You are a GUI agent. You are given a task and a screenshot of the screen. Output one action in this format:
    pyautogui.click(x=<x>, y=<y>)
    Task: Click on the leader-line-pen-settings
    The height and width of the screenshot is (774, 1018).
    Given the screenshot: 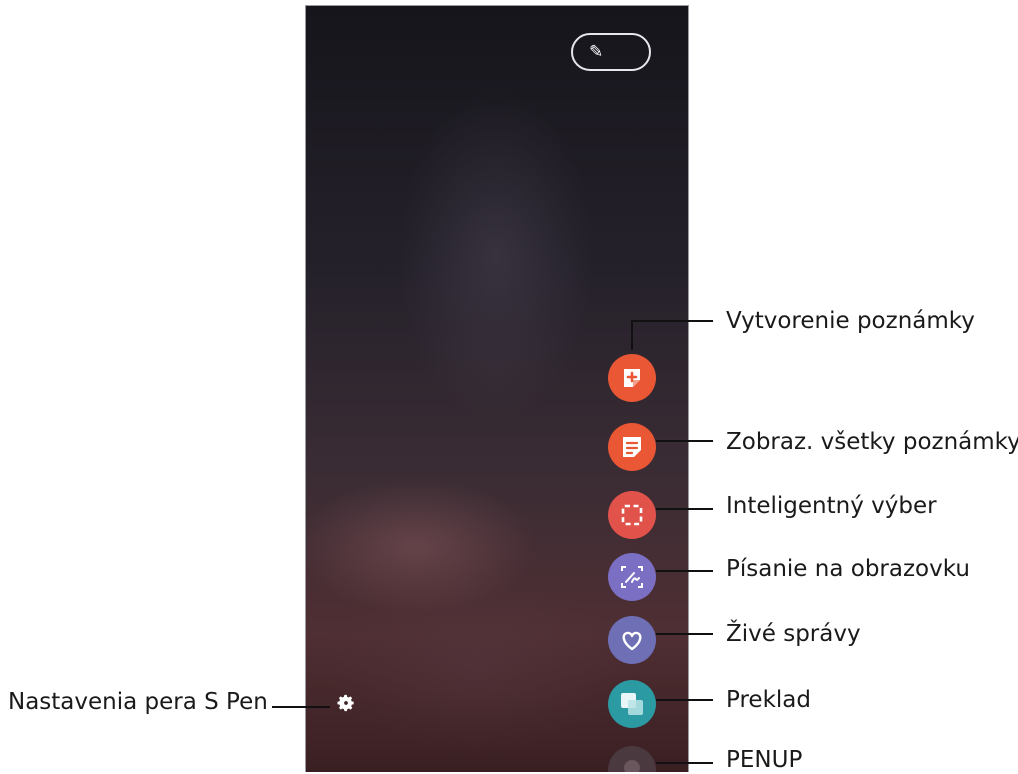 What is the action you would take?
    pyautogui.click(x=301, y=707)
    